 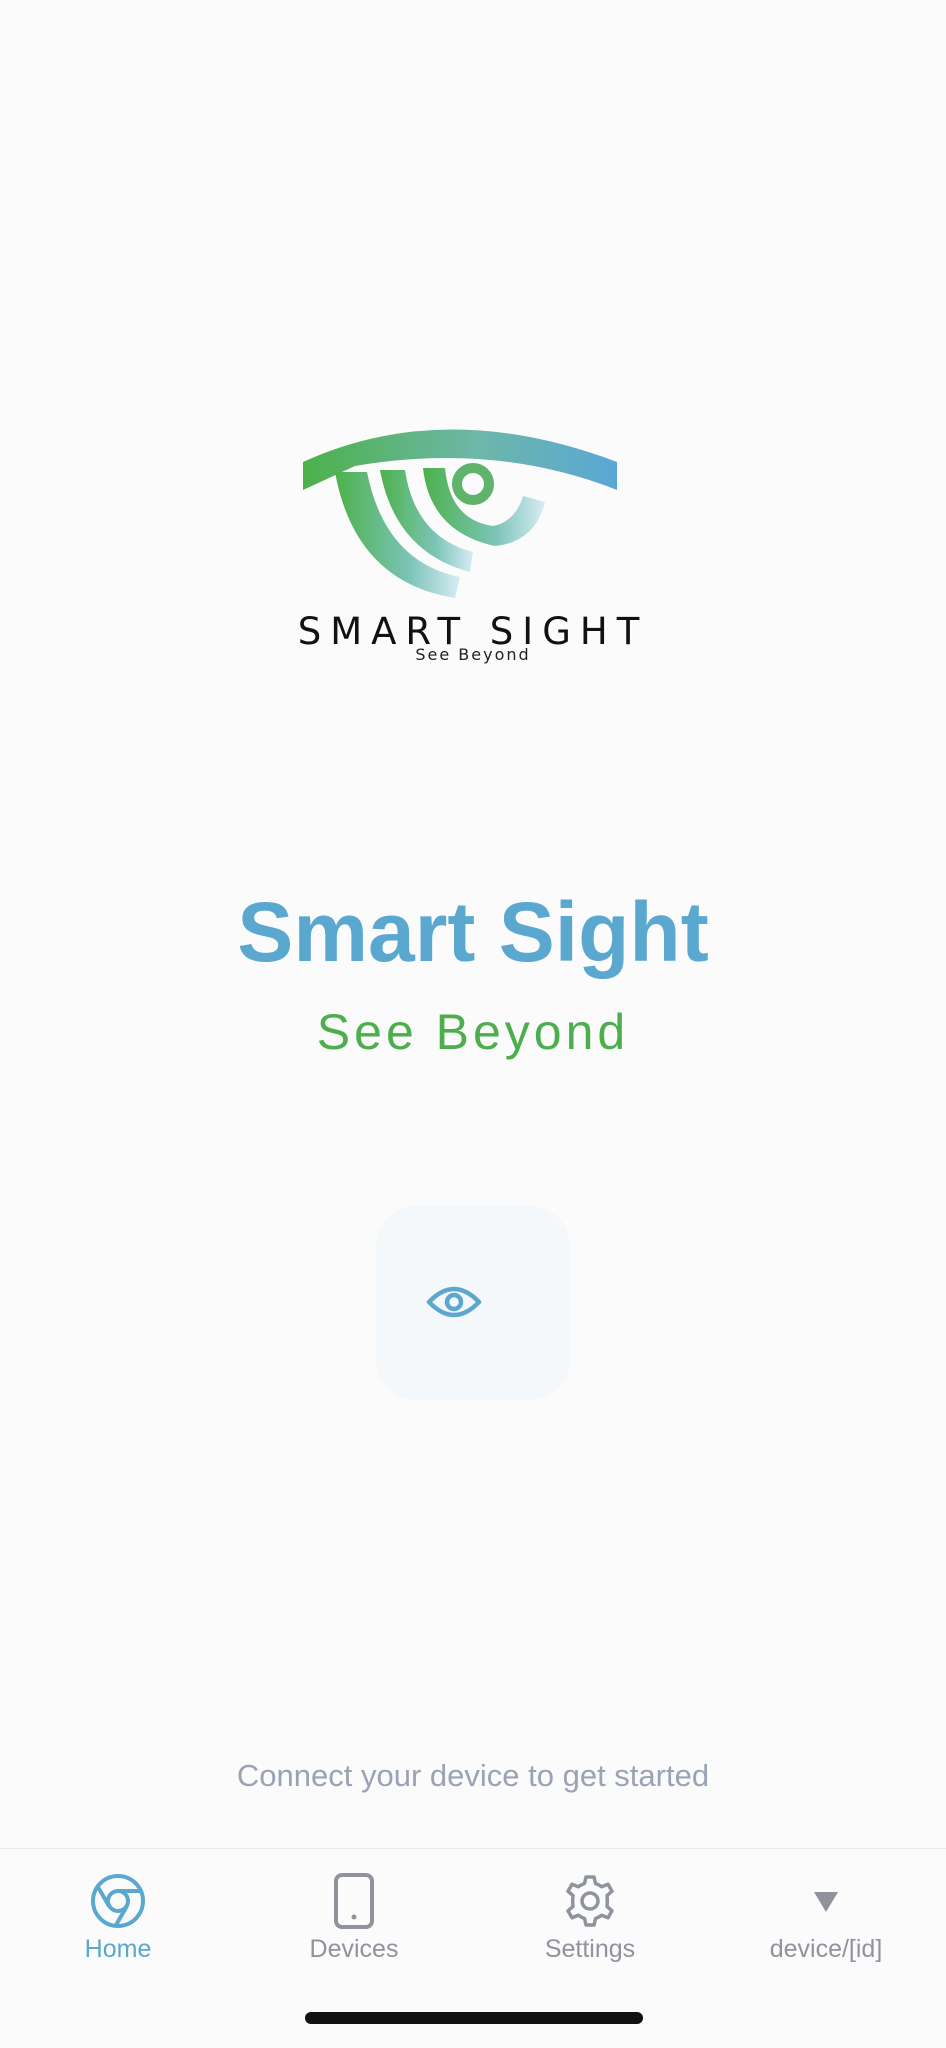 I want to click on app-title: Smart Sight, so click(x=473, y=932).